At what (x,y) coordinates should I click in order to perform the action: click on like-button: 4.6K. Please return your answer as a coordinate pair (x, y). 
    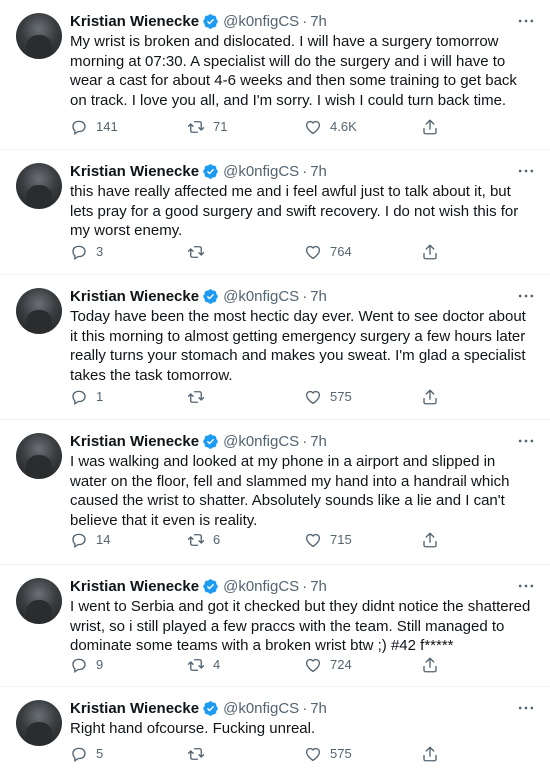
    Looking at the image, I should click on (362, 127).